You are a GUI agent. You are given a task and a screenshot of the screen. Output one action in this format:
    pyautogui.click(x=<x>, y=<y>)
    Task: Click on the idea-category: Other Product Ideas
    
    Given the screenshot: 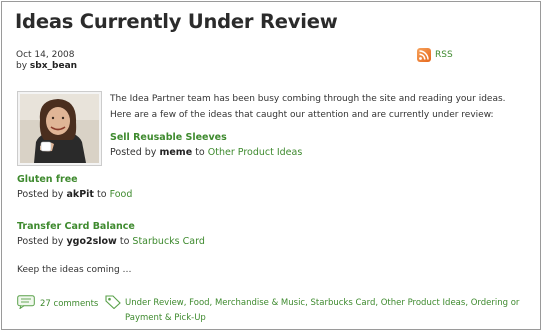 What is the action you would take?
    pyautogui.click(x=255, y=152)
    